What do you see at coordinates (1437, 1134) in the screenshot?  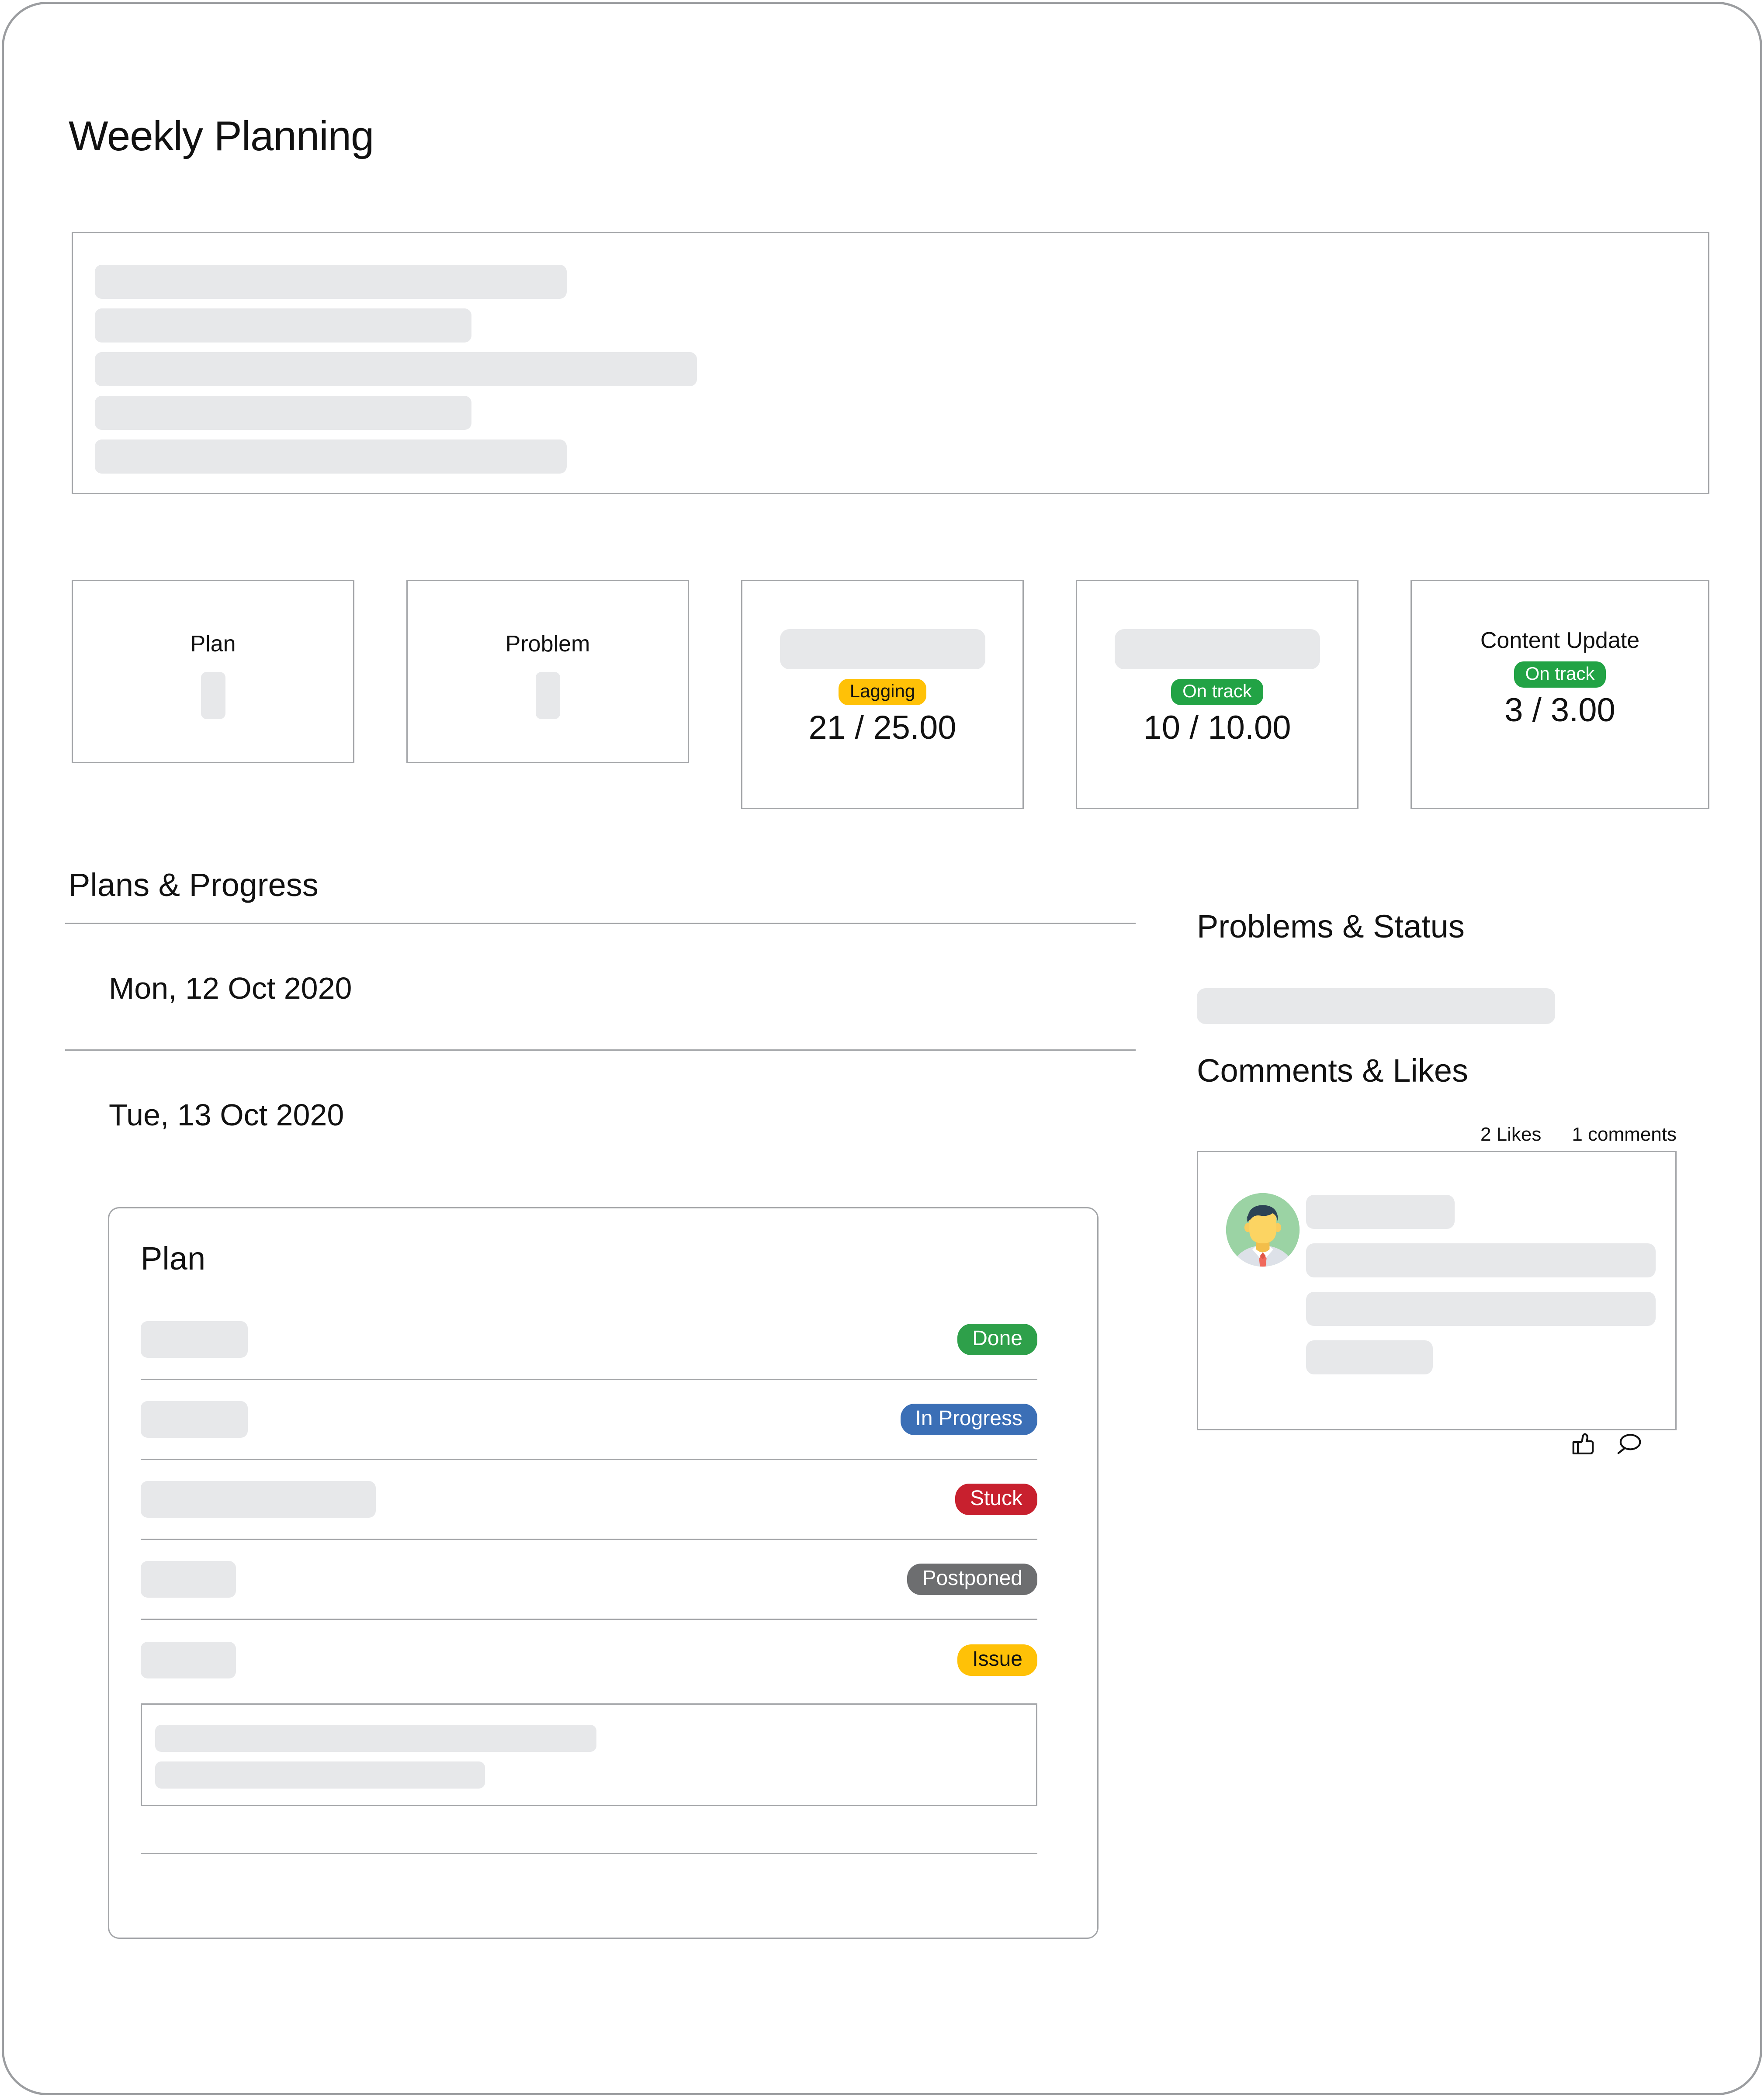 I see `comment-meta-row: 2 Likes 1 comments` at bounding box center [1437, 1134].